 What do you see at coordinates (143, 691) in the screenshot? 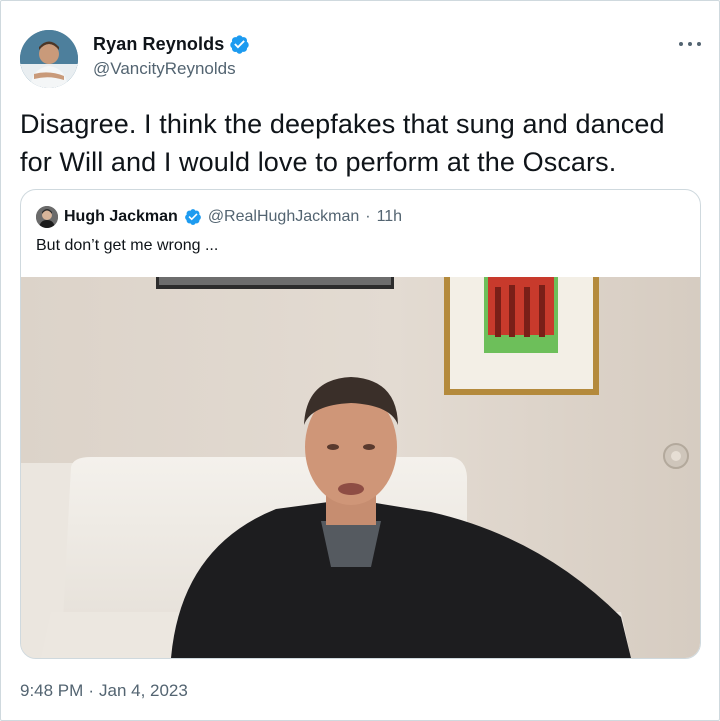
I see `tweet-date: Jan 4, 2023` at bounding box center [143, 691].